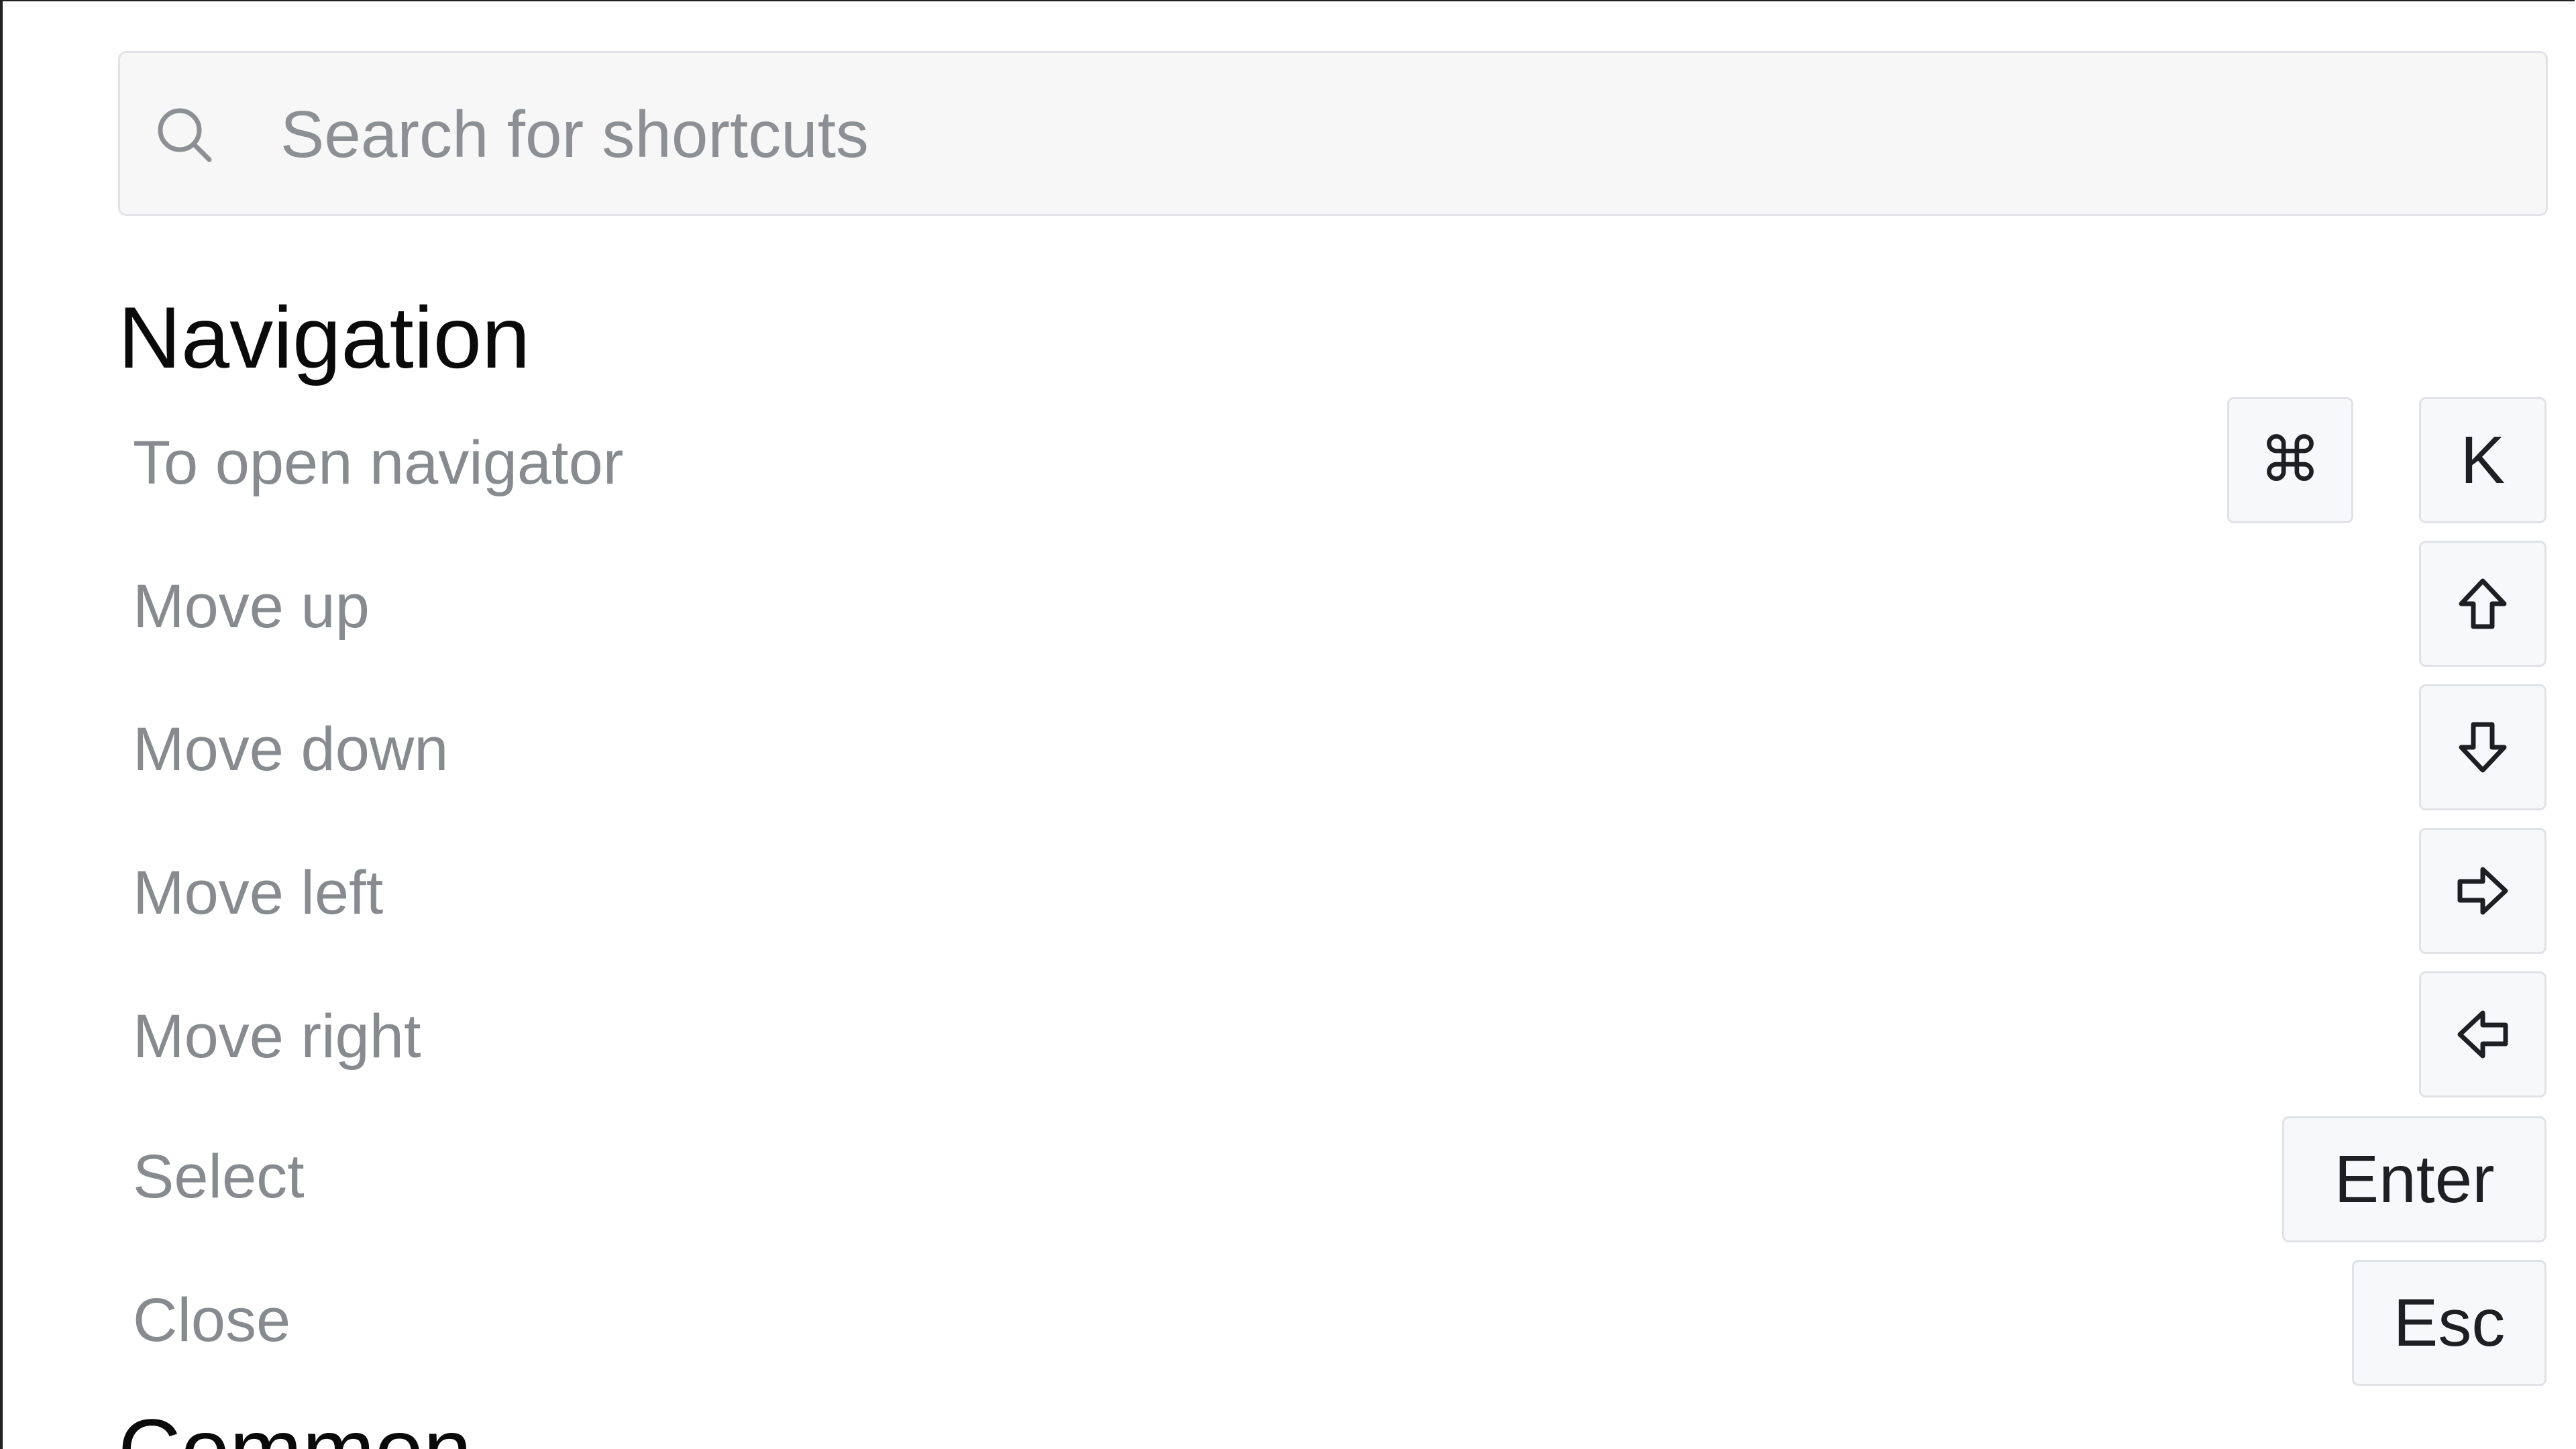 This screenshot has height=1449, width=2576. Describe the element at coordinates (258, 893) in the screenshot. I see `shortcut-label-move-left: Move left` at that location.